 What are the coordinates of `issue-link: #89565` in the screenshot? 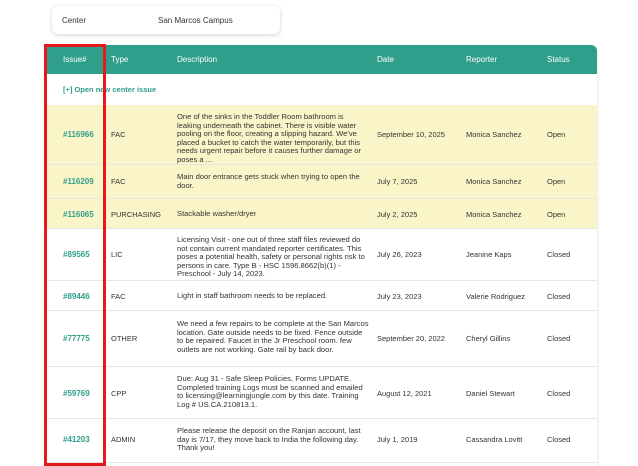 It's located at (76, 254).